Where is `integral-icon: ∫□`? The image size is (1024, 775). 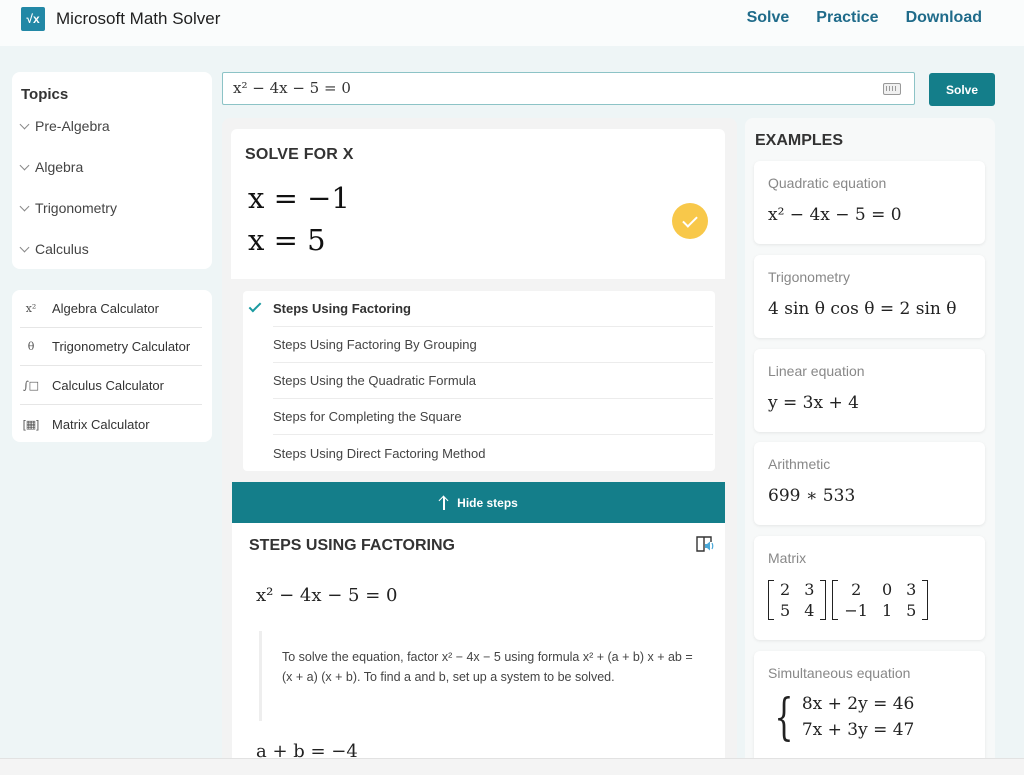
integral-icon: ∫□ is located at coordinates (31, 385).